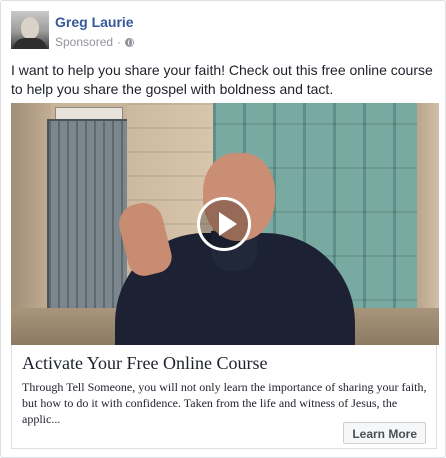  I want to click on author-name-link: Greg Laurie, so click(94, 22).